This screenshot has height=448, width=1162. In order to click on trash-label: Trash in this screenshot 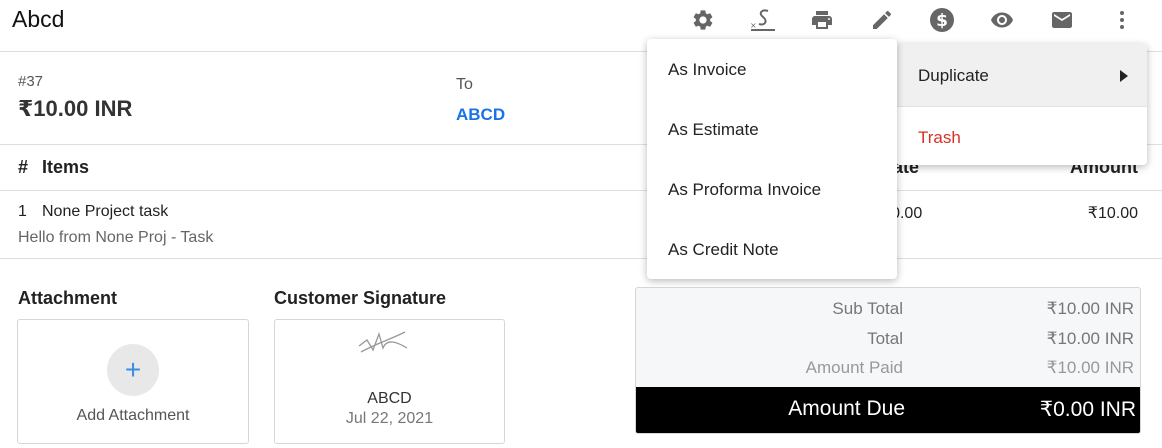, I will do `click(939, 137)`.